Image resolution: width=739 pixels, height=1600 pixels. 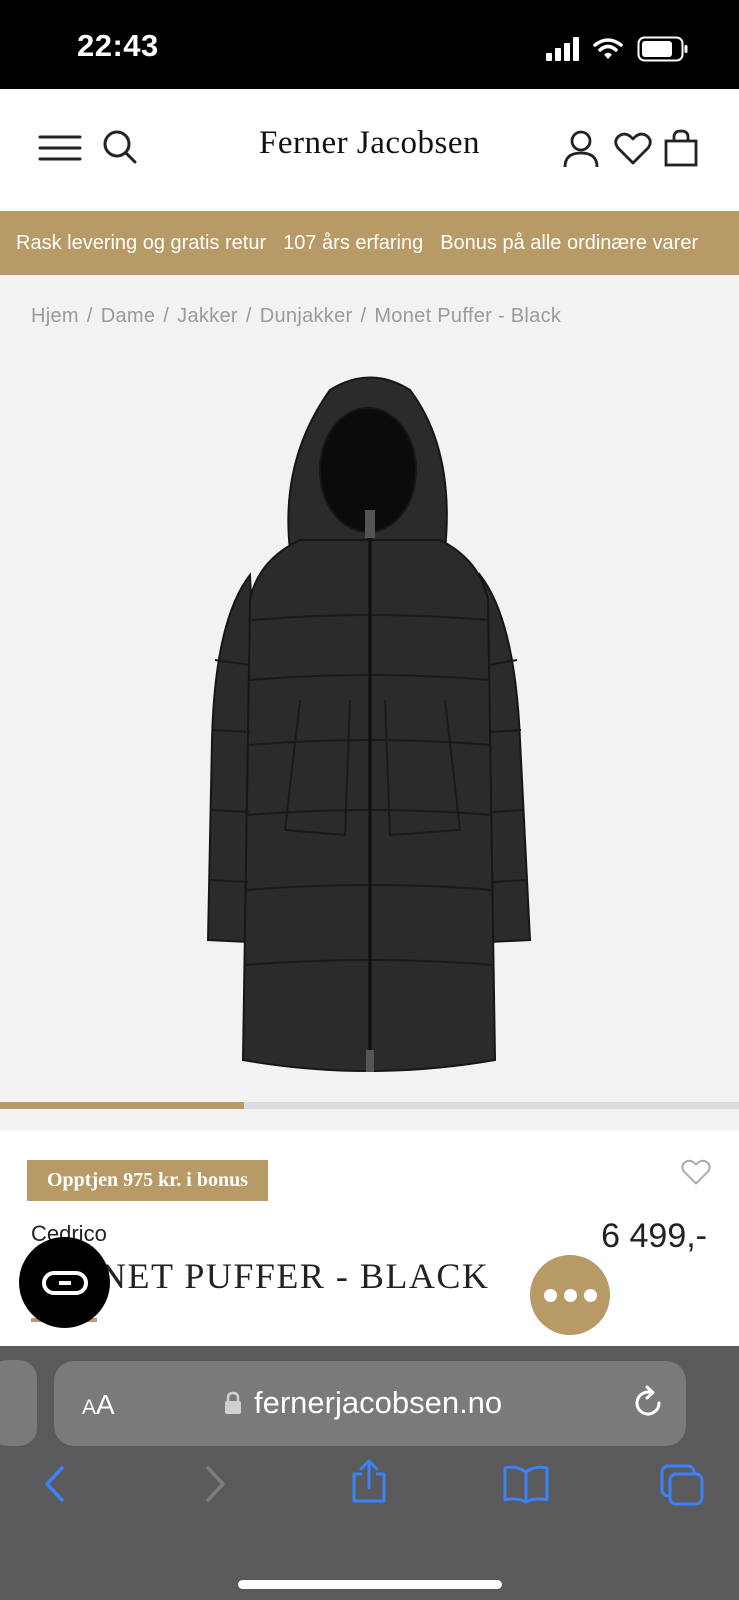 What do you see at coordinates (633, 149) in the screenshot?
I see `wishlist-heart-icon` at bounding box center [633, 149].